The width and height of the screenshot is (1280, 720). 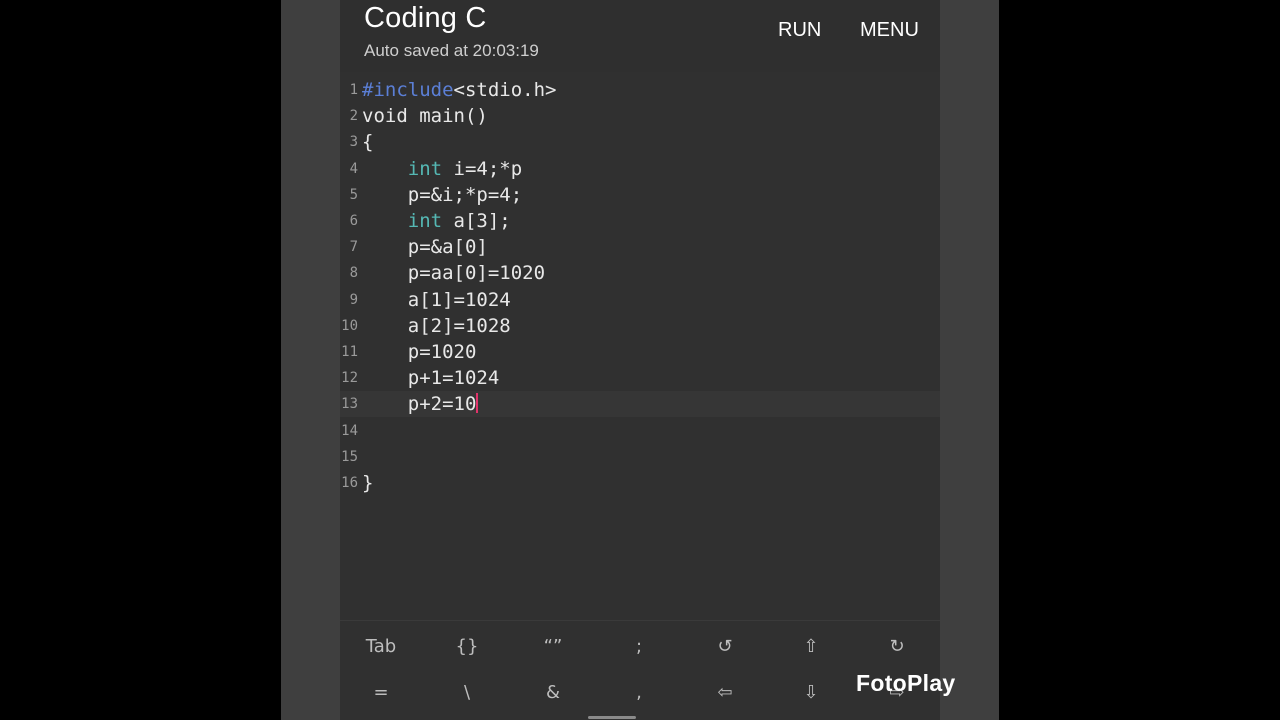 I want to click on line-number: 15, so click(x=349, y=456).